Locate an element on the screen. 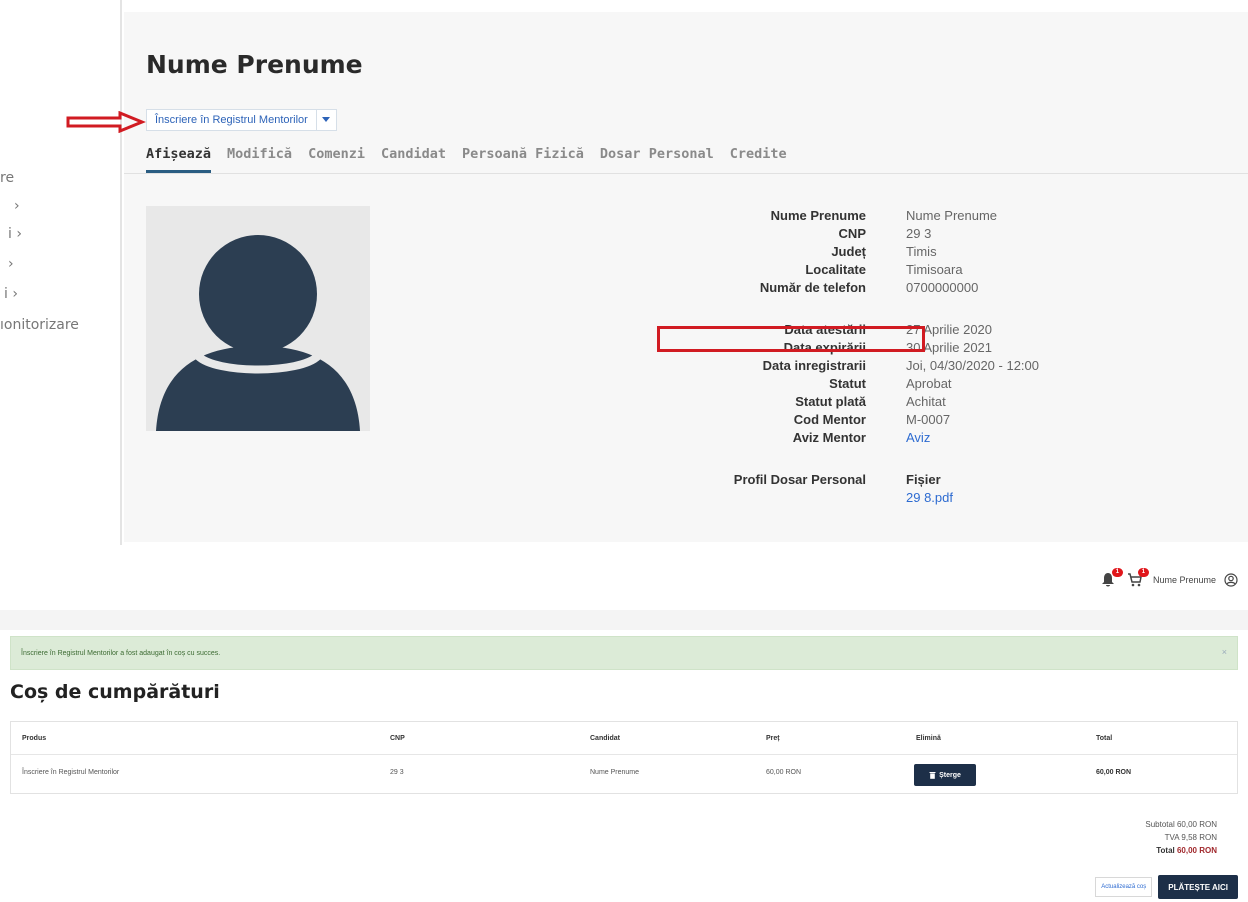 The image size is (1248, 902). alert-close-button: × is located at coordinates (1224, 652).